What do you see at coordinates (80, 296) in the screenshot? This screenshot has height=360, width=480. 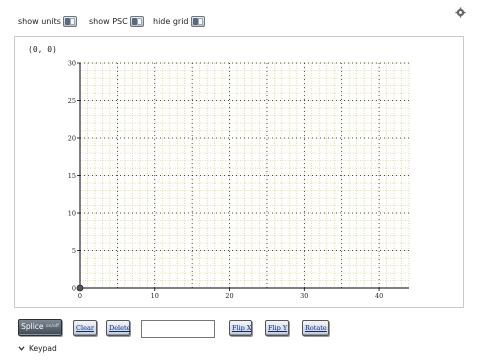 I see `x-tick-label: 0` at bounding box center [80, 296].